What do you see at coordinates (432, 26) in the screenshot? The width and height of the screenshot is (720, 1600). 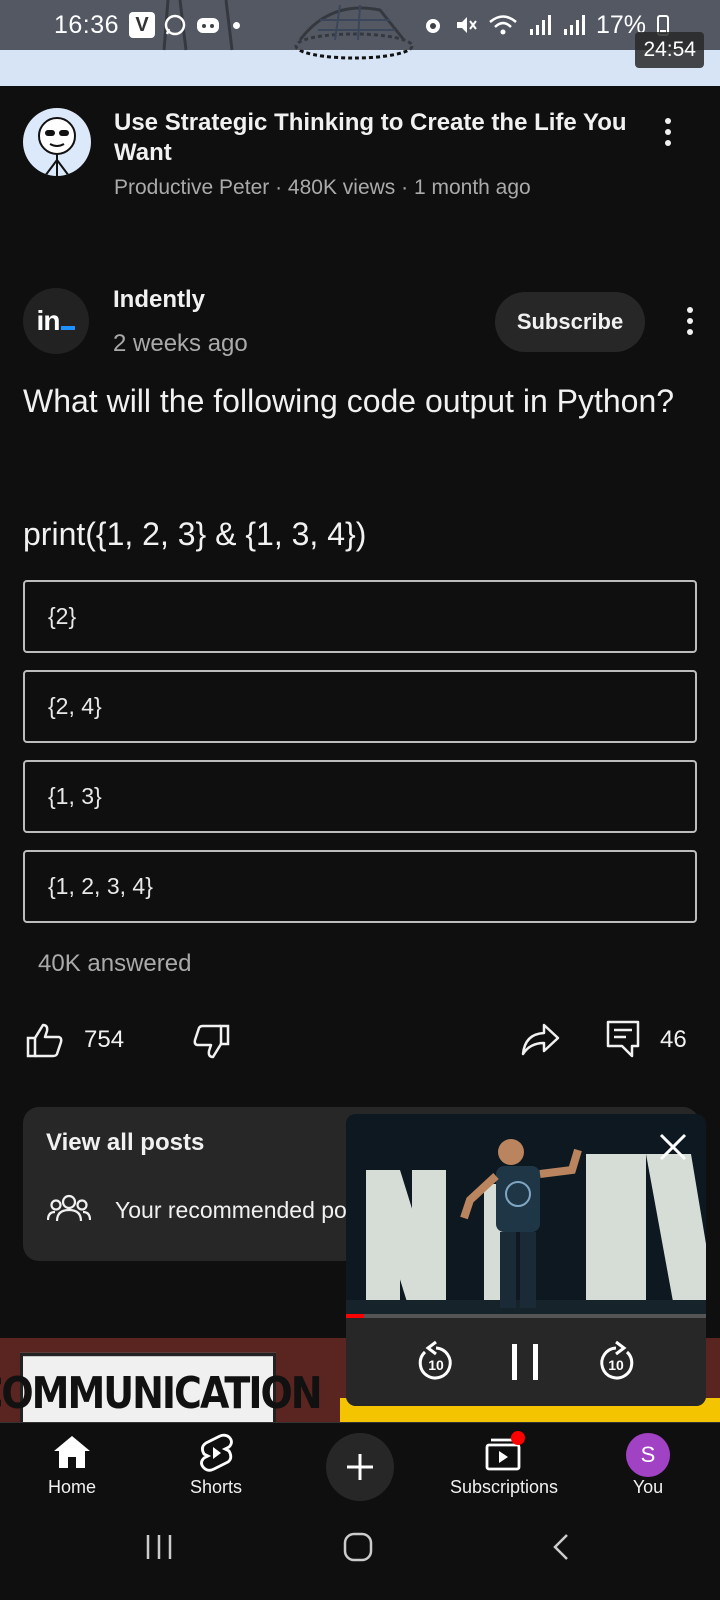 I see `alarm-icon` at bounding box center [432, 26].